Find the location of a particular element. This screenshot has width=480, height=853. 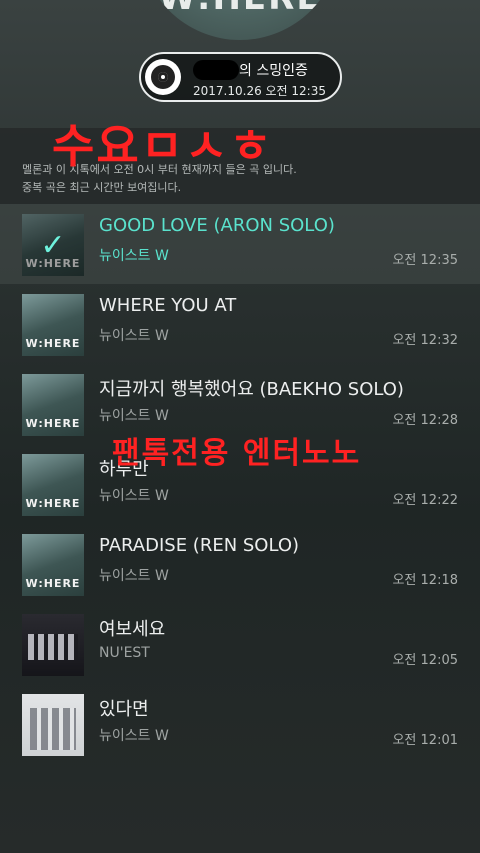

badge-date: 2017.10.26 오전 12:35 is located at coordinates (259, 91).